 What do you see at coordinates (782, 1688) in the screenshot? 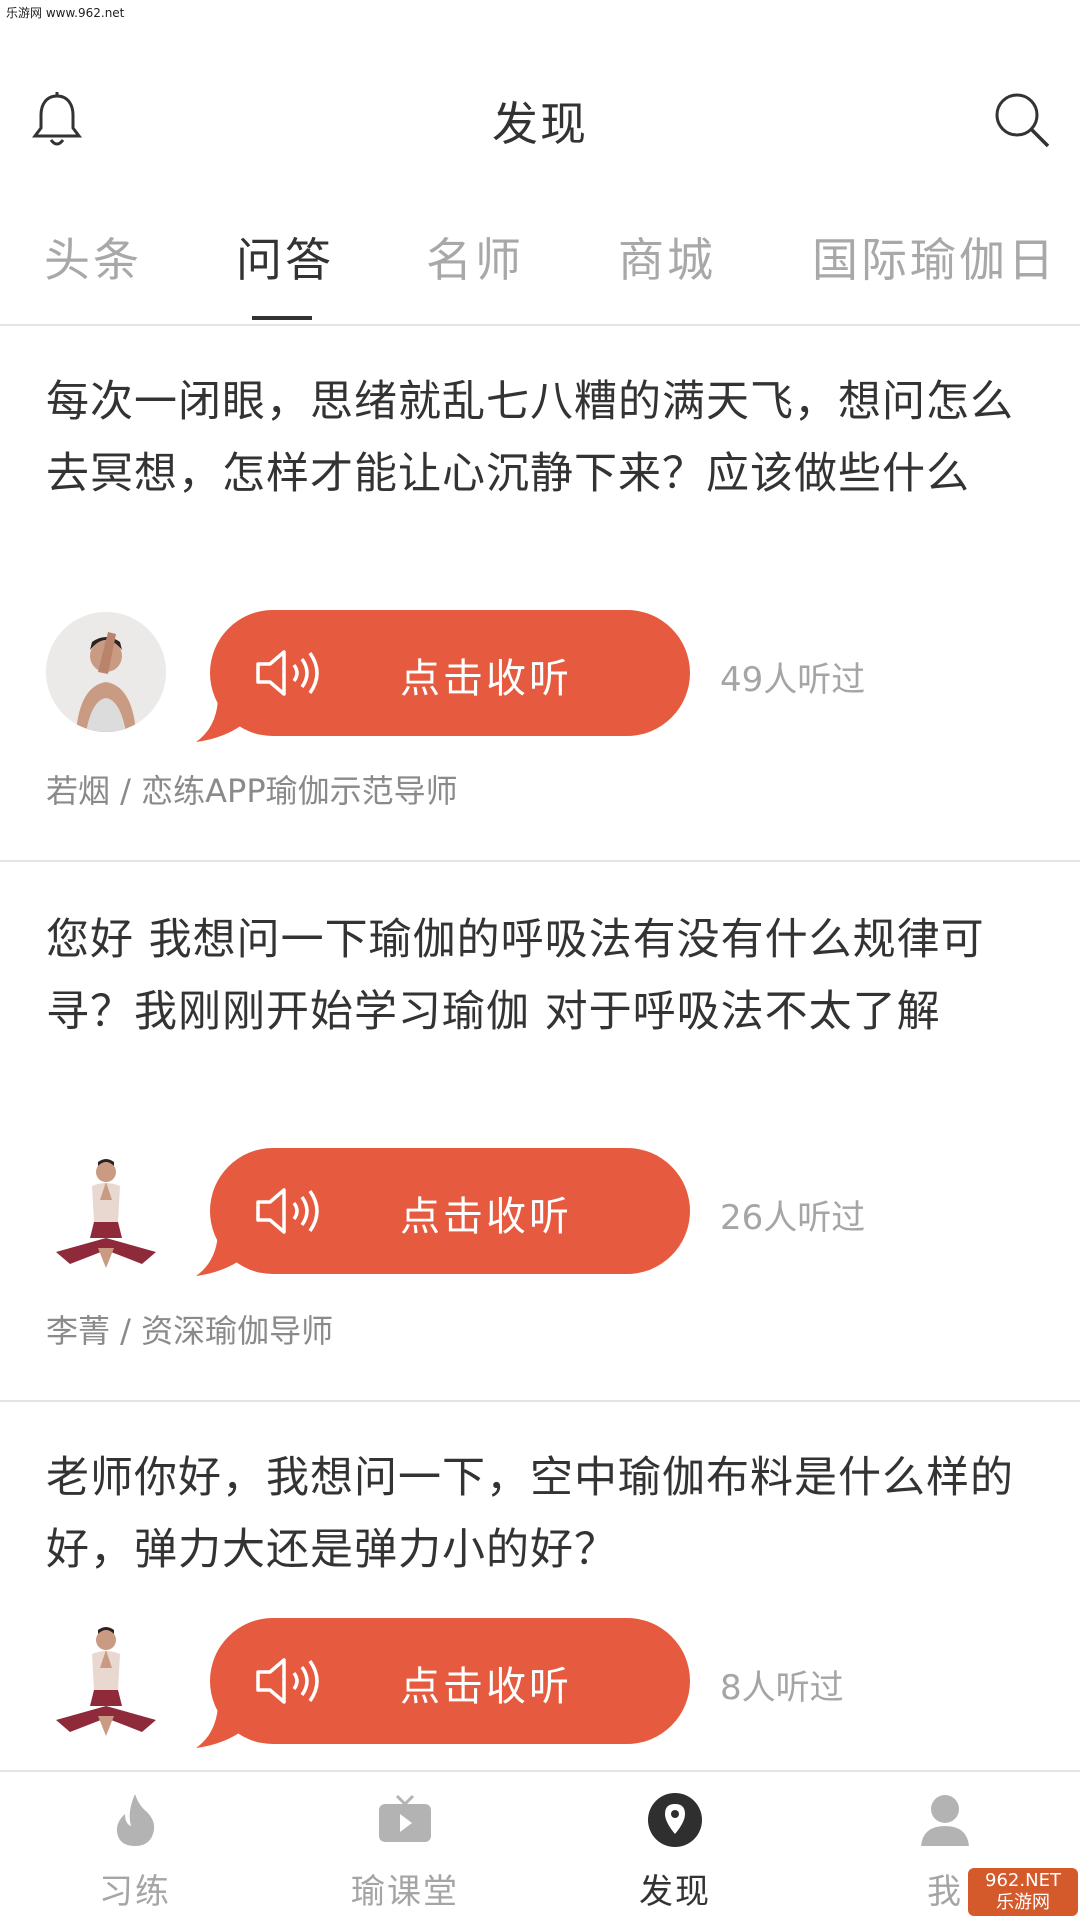
I see `listen-count: 8人听过` at bounding box center [782, 1688].